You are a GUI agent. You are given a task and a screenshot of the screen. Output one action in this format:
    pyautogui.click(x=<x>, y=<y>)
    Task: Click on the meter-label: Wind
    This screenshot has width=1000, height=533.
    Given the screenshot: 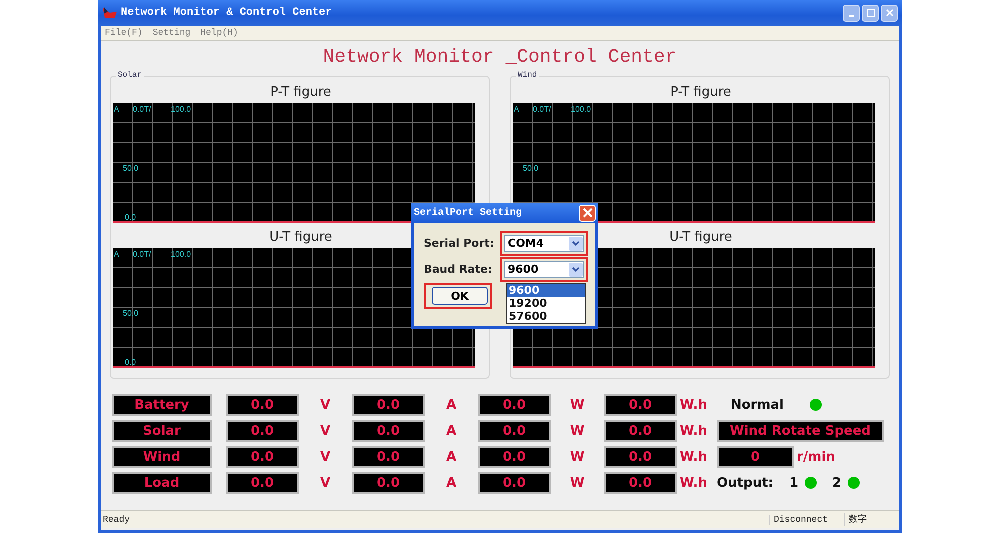 What is the action you would take?
    pyautogui.click(x=162, y=457)
    